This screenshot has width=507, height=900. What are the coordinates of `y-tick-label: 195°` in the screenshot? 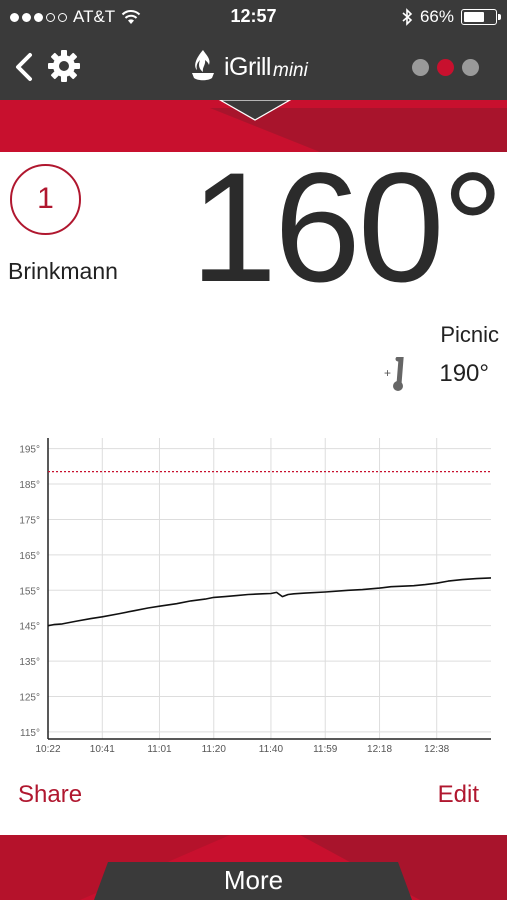 It's located at (29, 450).